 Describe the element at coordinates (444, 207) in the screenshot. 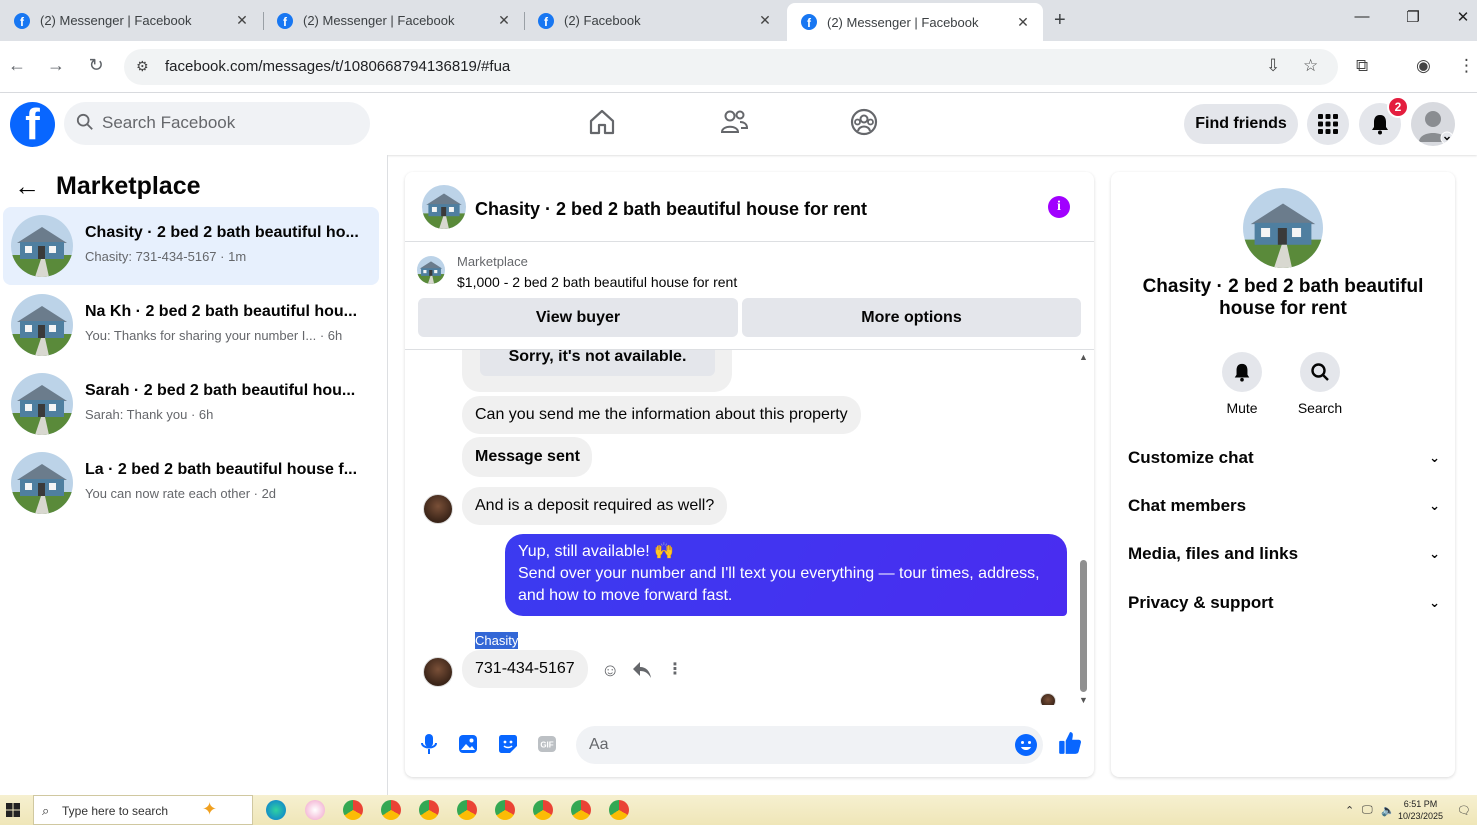

I see `chat-avatar` at that location.